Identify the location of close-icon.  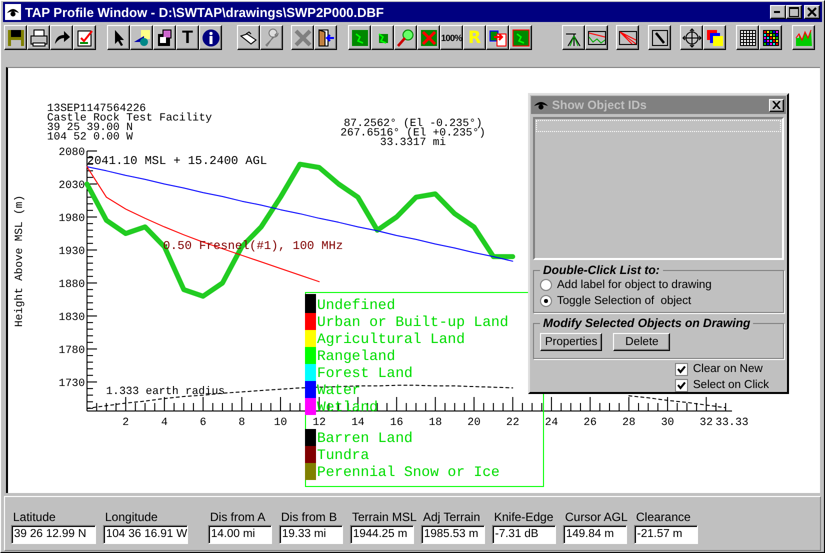
(812, 12).